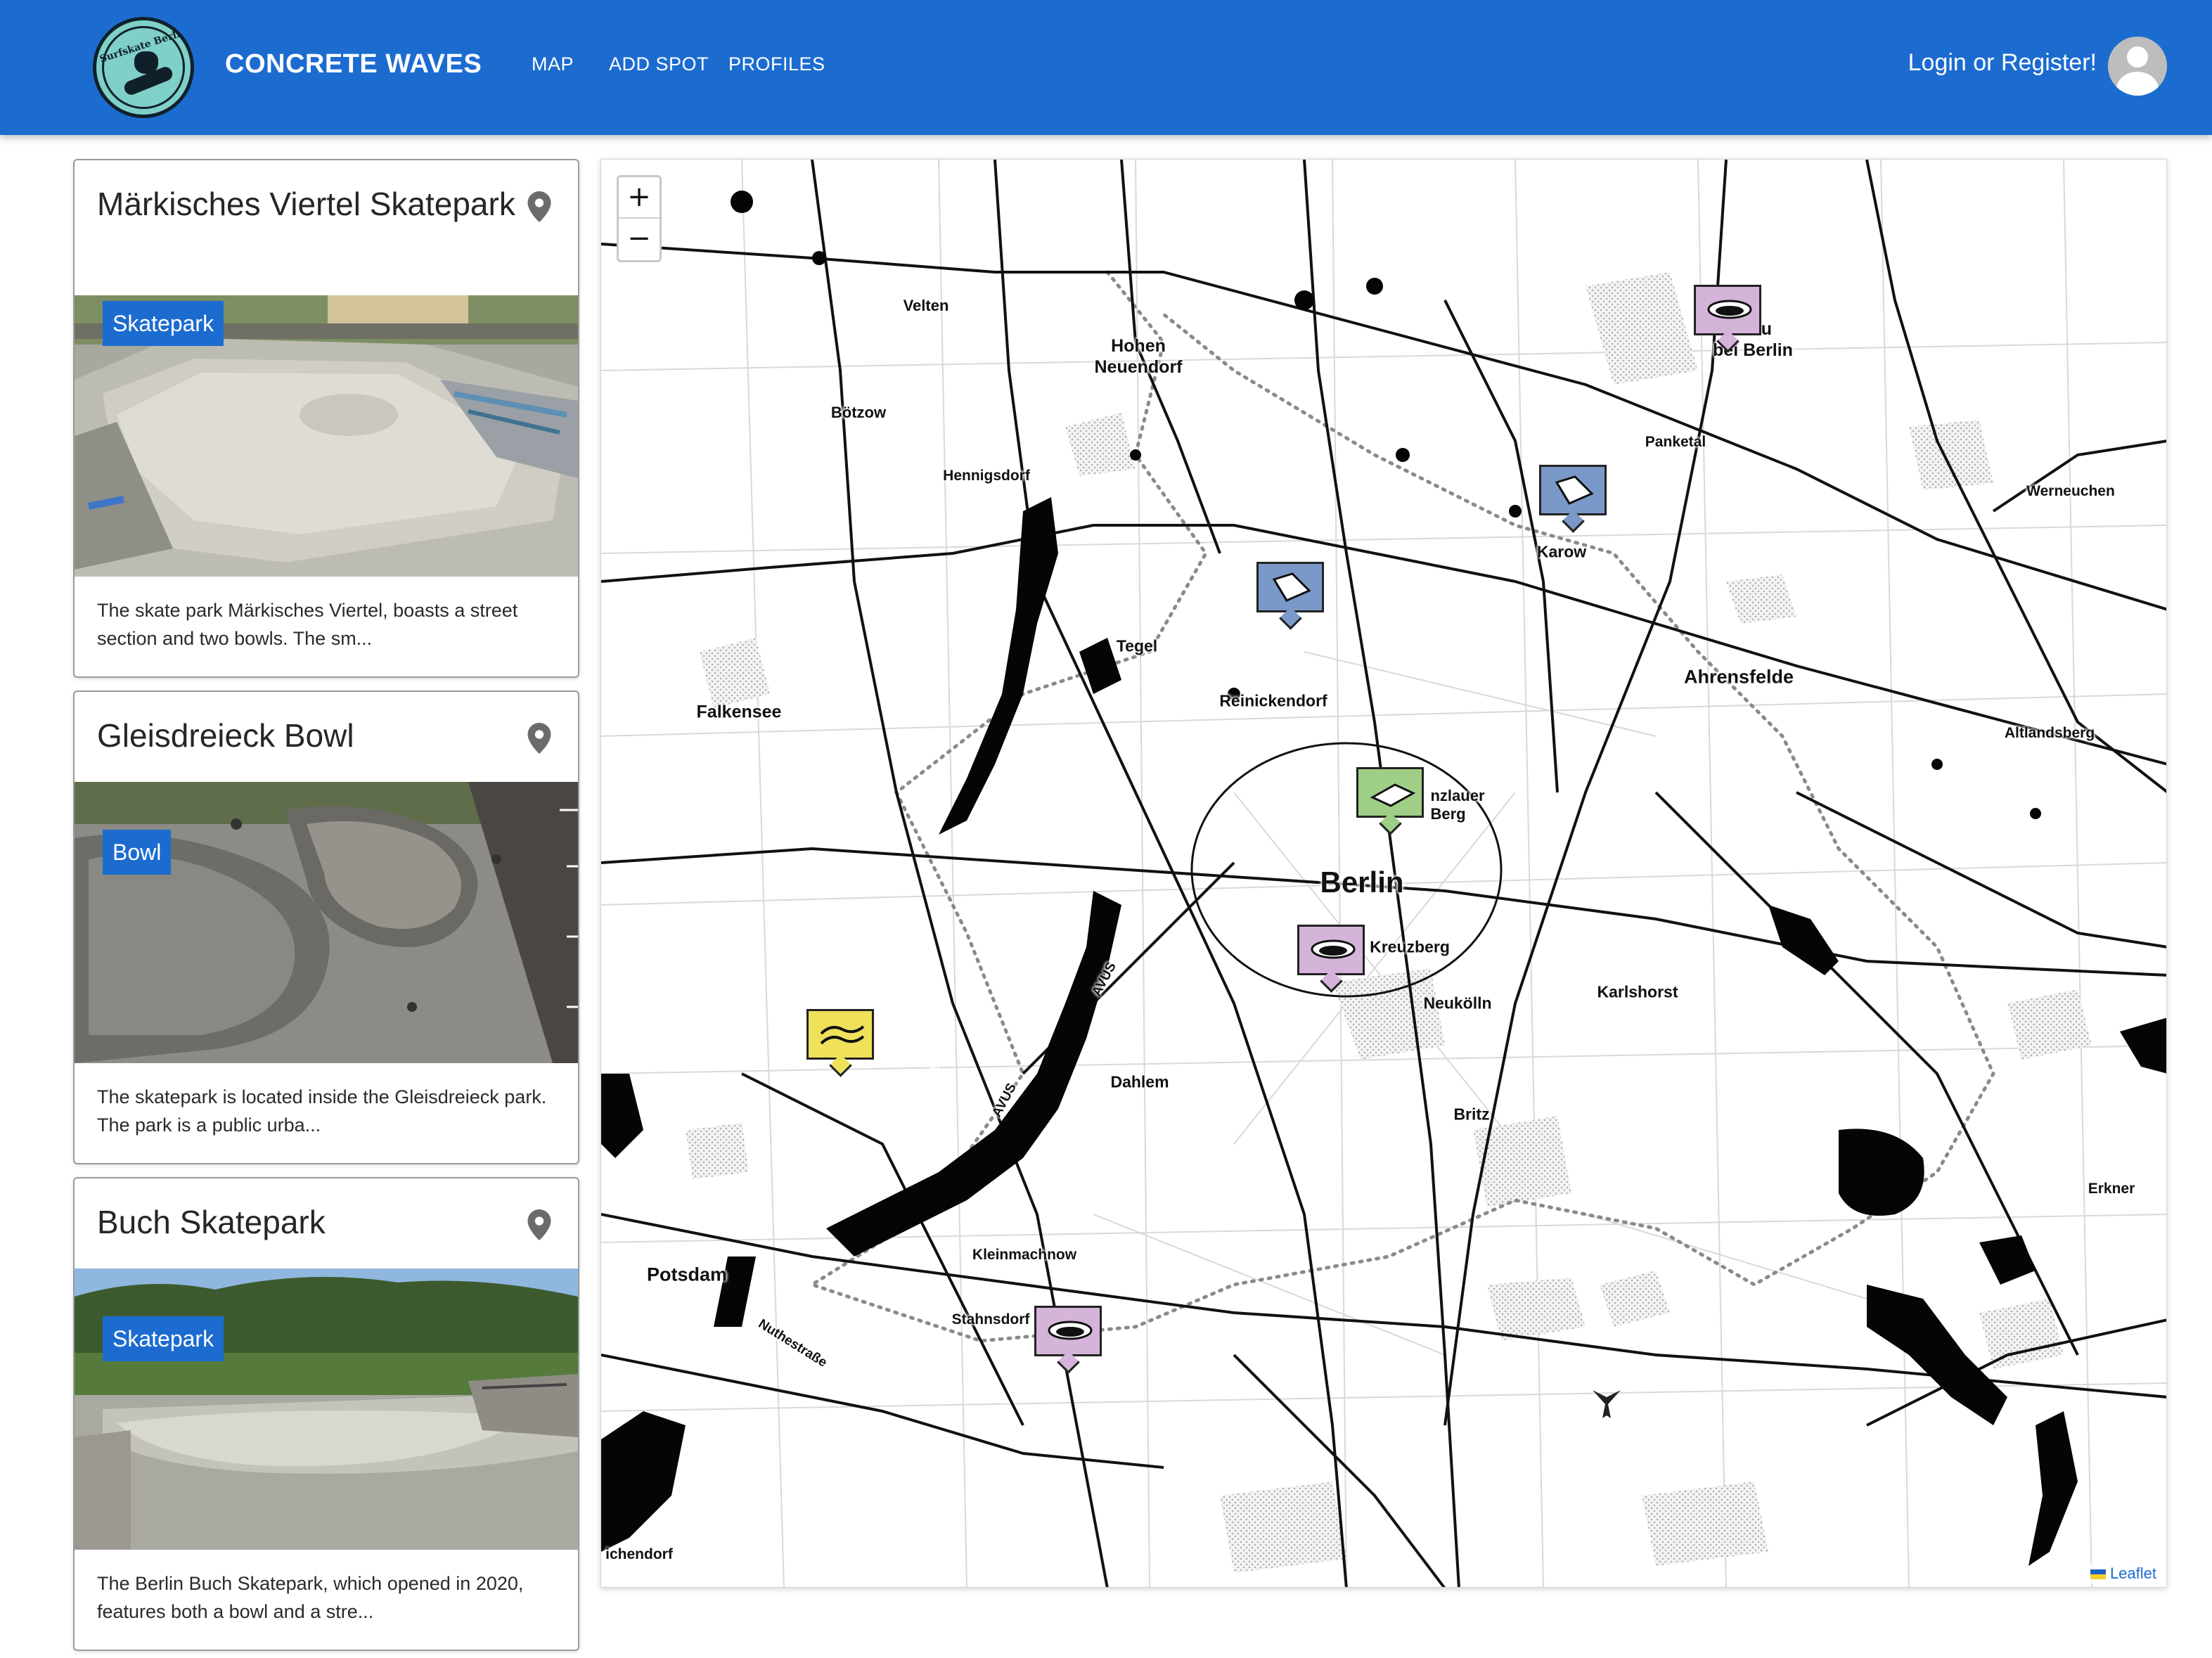 Image resolution: width=2212 pixels, height=1658 pixels. Describe the element at coordinates (2133, 1573) in the screenshot. I see `attribution-link: Leaflet` at that location.